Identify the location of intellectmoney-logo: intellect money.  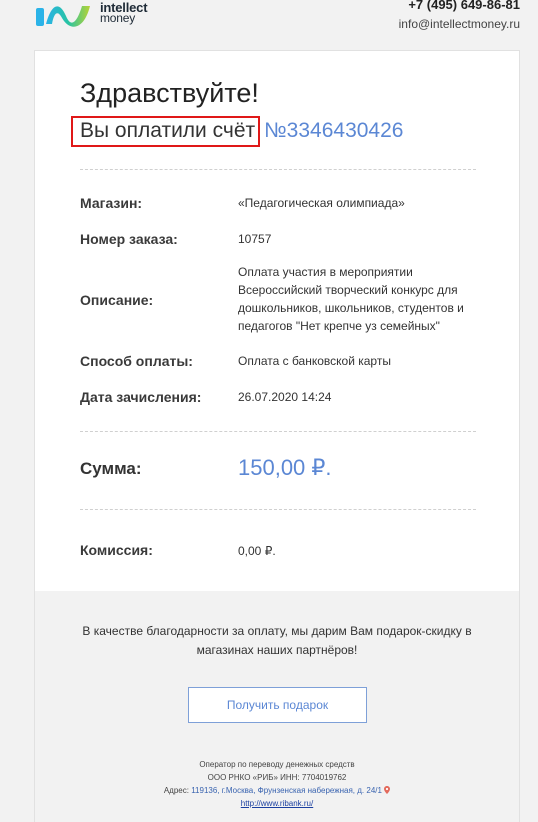
(99, 15).